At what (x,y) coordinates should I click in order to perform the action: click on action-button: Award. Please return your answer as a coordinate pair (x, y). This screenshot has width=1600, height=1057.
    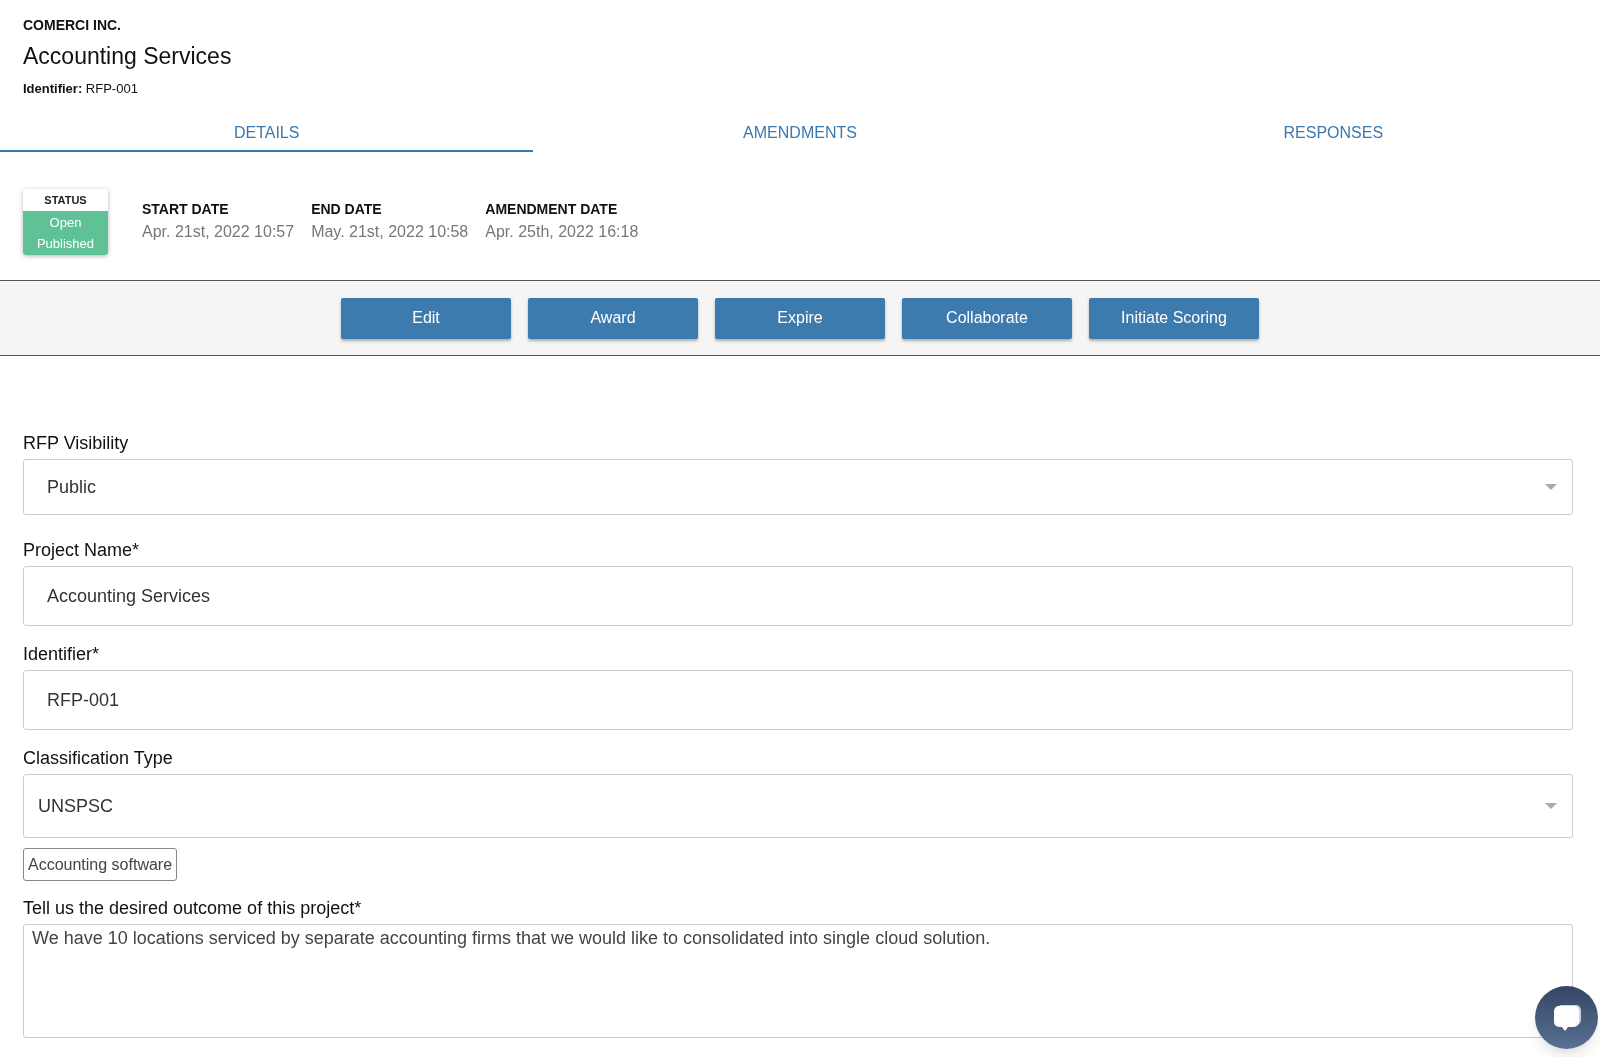
    Looking at the image, I should click on (613, 318).